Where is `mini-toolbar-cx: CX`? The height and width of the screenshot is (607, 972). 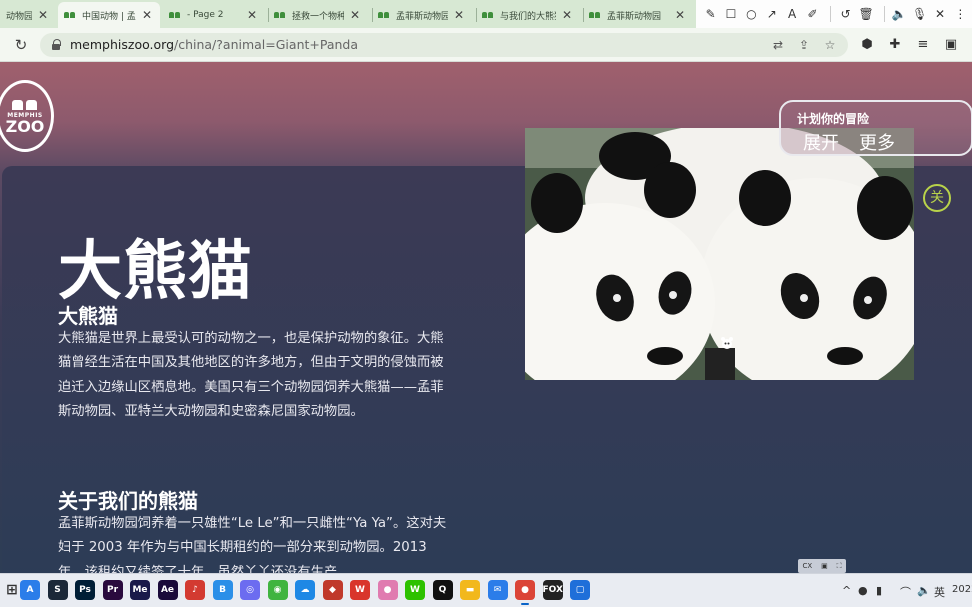 mini-toolbar-cx: CX is located at coordinates (807, 566).